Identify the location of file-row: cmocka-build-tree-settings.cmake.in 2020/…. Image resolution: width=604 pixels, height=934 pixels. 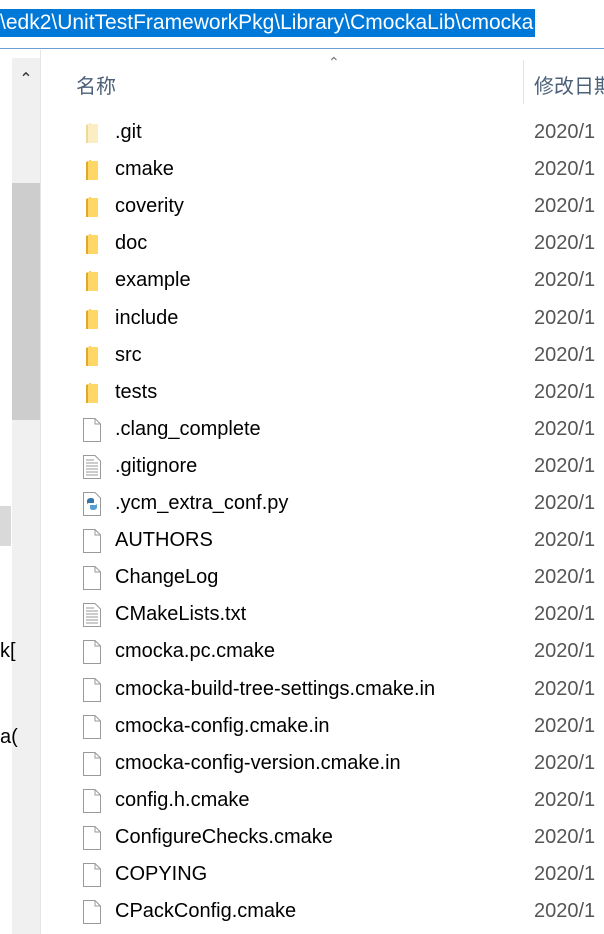
(322, 690).